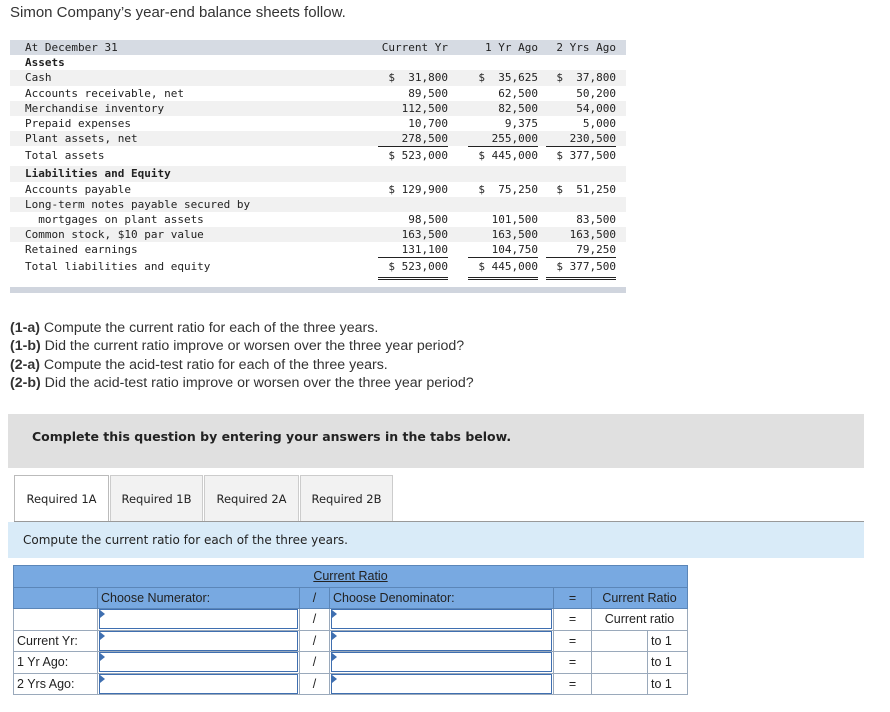 This screenshot has height=712, width=890. What do you see at coordinates (592, 235) in the screenshot?
I see `value: 163,500` at bounding box center [592, 235].